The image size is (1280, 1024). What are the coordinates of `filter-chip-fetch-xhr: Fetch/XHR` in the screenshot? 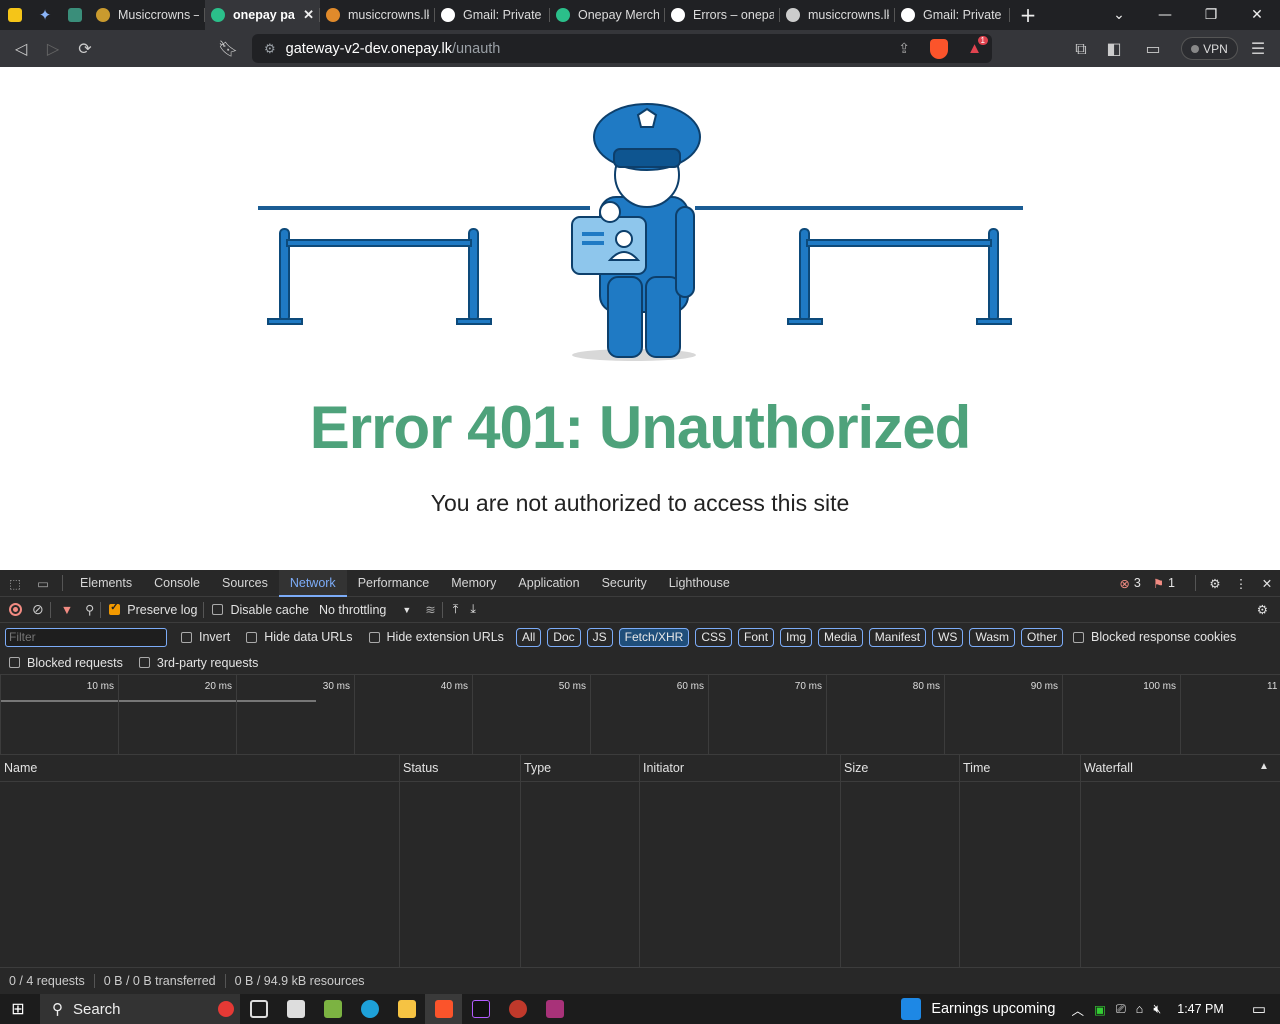 It's located at (654, 637).